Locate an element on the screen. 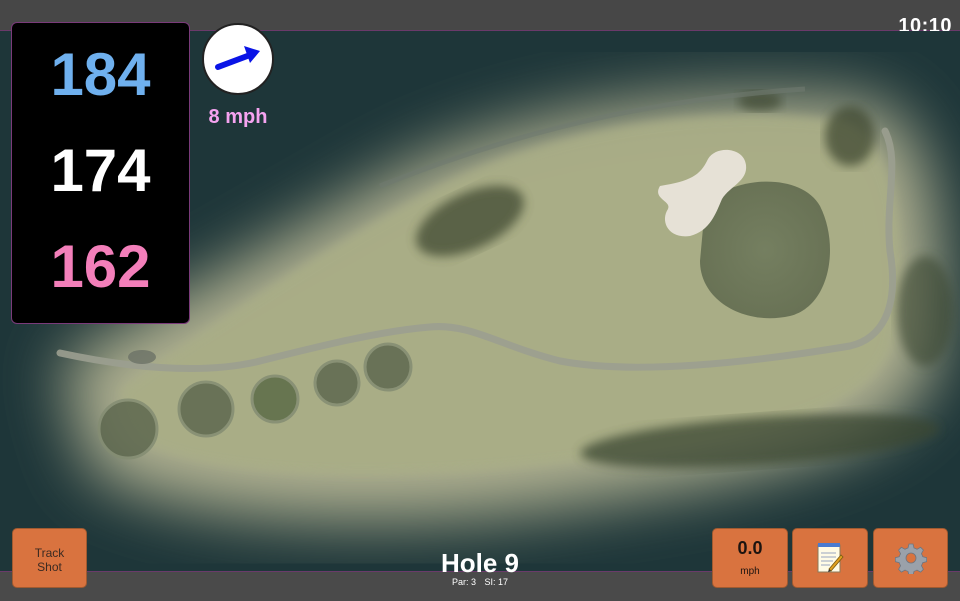 This screenshot has width=960, height=601. hole-meta: Par: 3 SI: 17 is located at coordinates (480, 582).